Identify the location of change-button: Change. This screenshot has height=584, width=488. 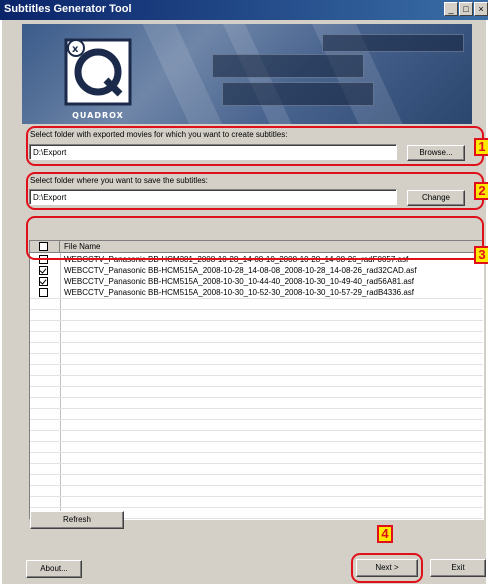
(436, 198).